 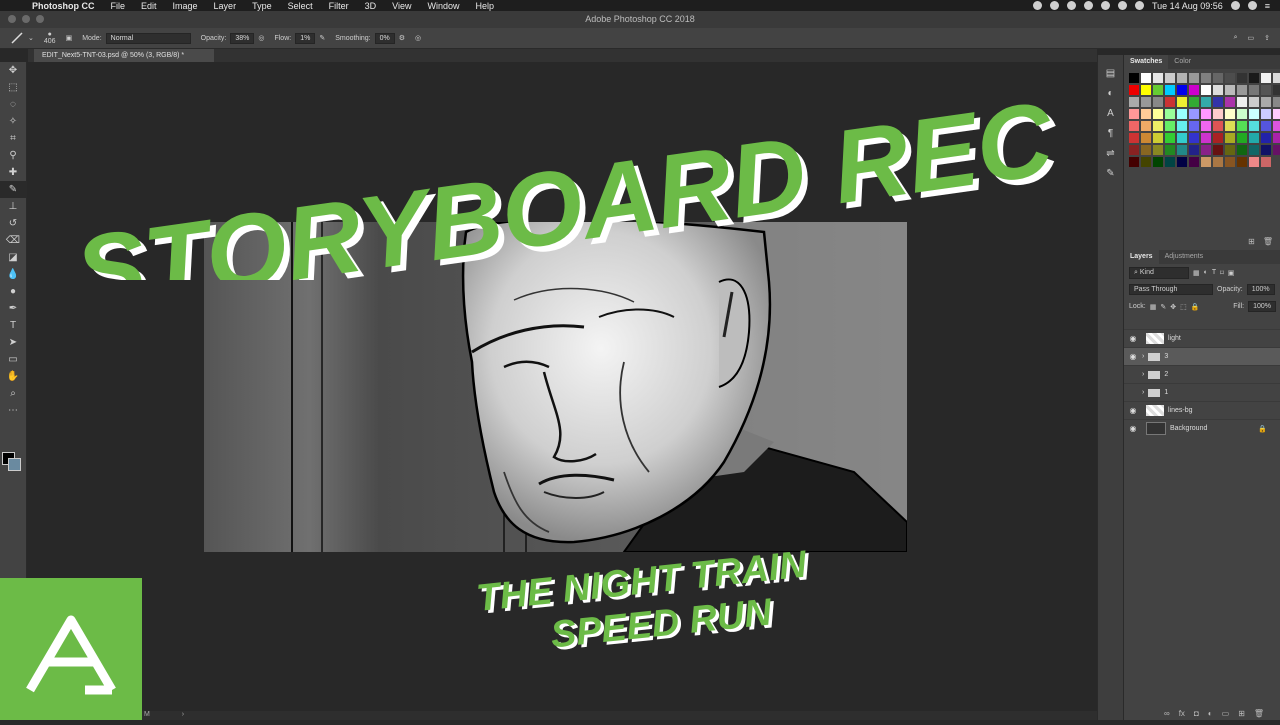 What do you see at coordinates (1214, 272) in the screenshot?
I see `filter-type-icon: T` at bounding box center [1214, 272].